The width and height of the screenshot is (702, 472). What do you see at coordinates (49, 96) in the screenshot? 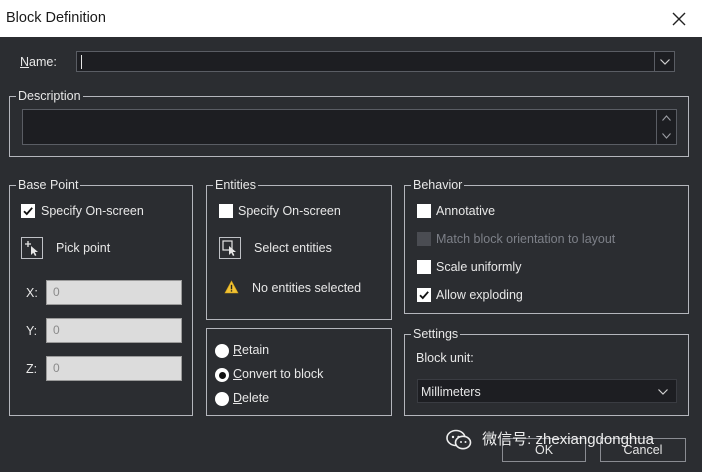
I see `description-legend: Description` at bounding box center [49, 96].